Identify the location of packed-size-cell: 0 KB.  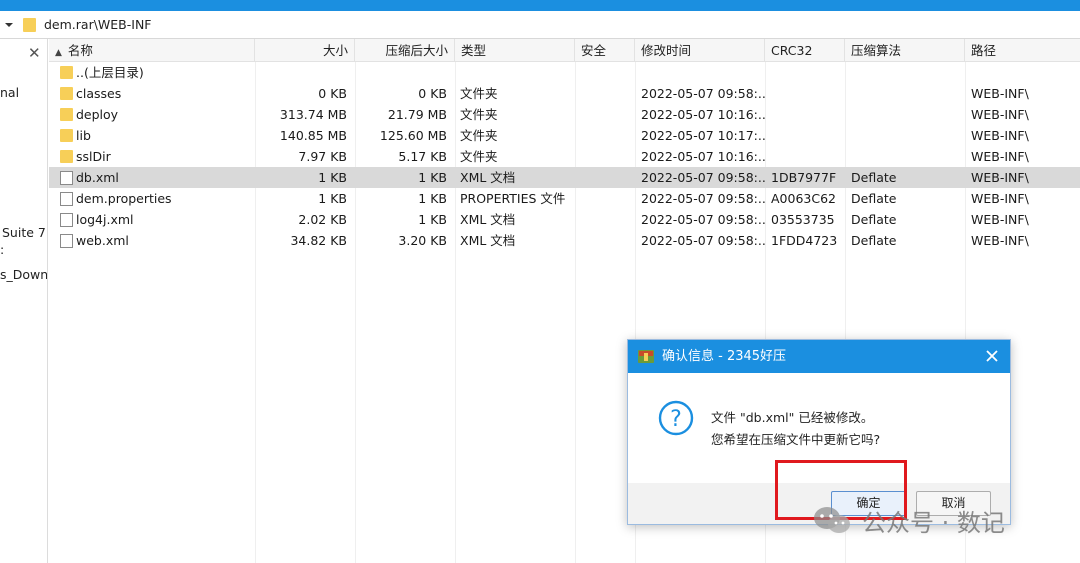
(432, 93).